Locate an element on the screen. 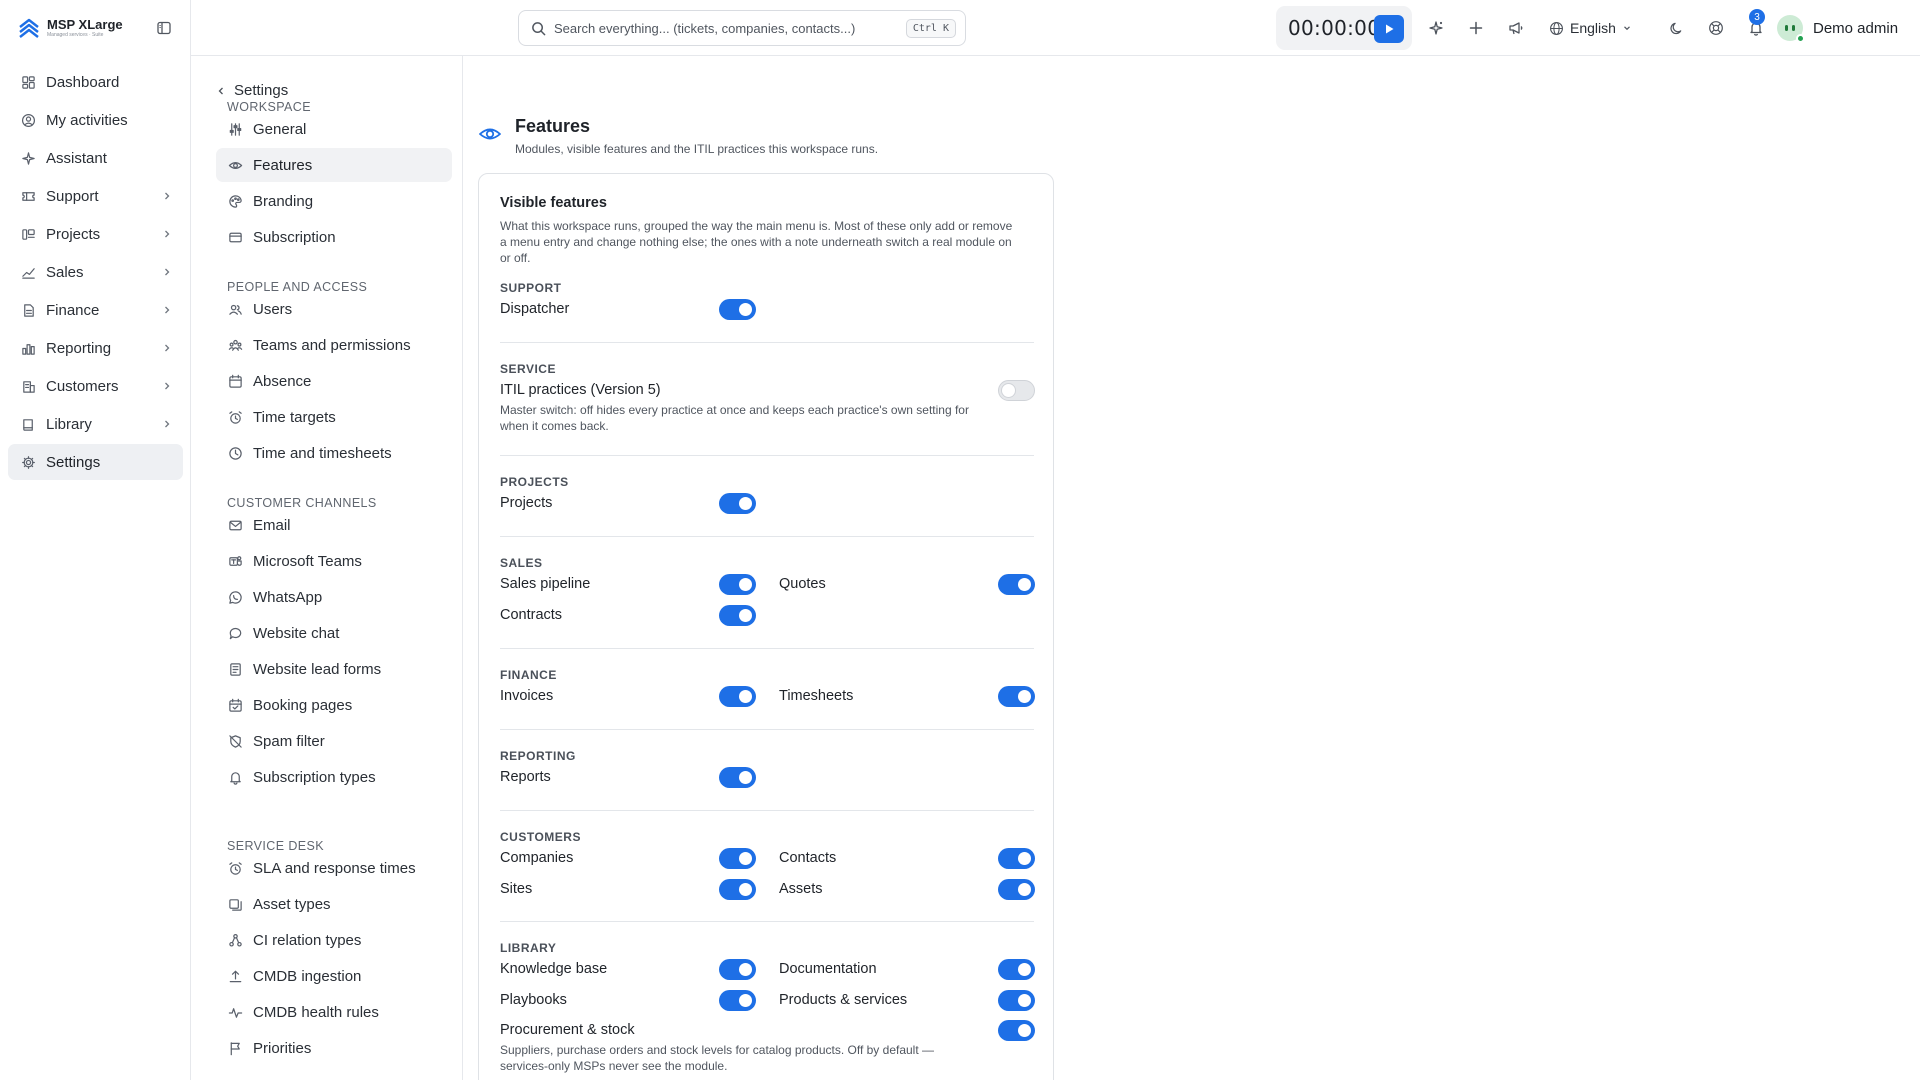 The image size is (1920, 1080). settings-nav-general: General is located at coordinates (334, 129).